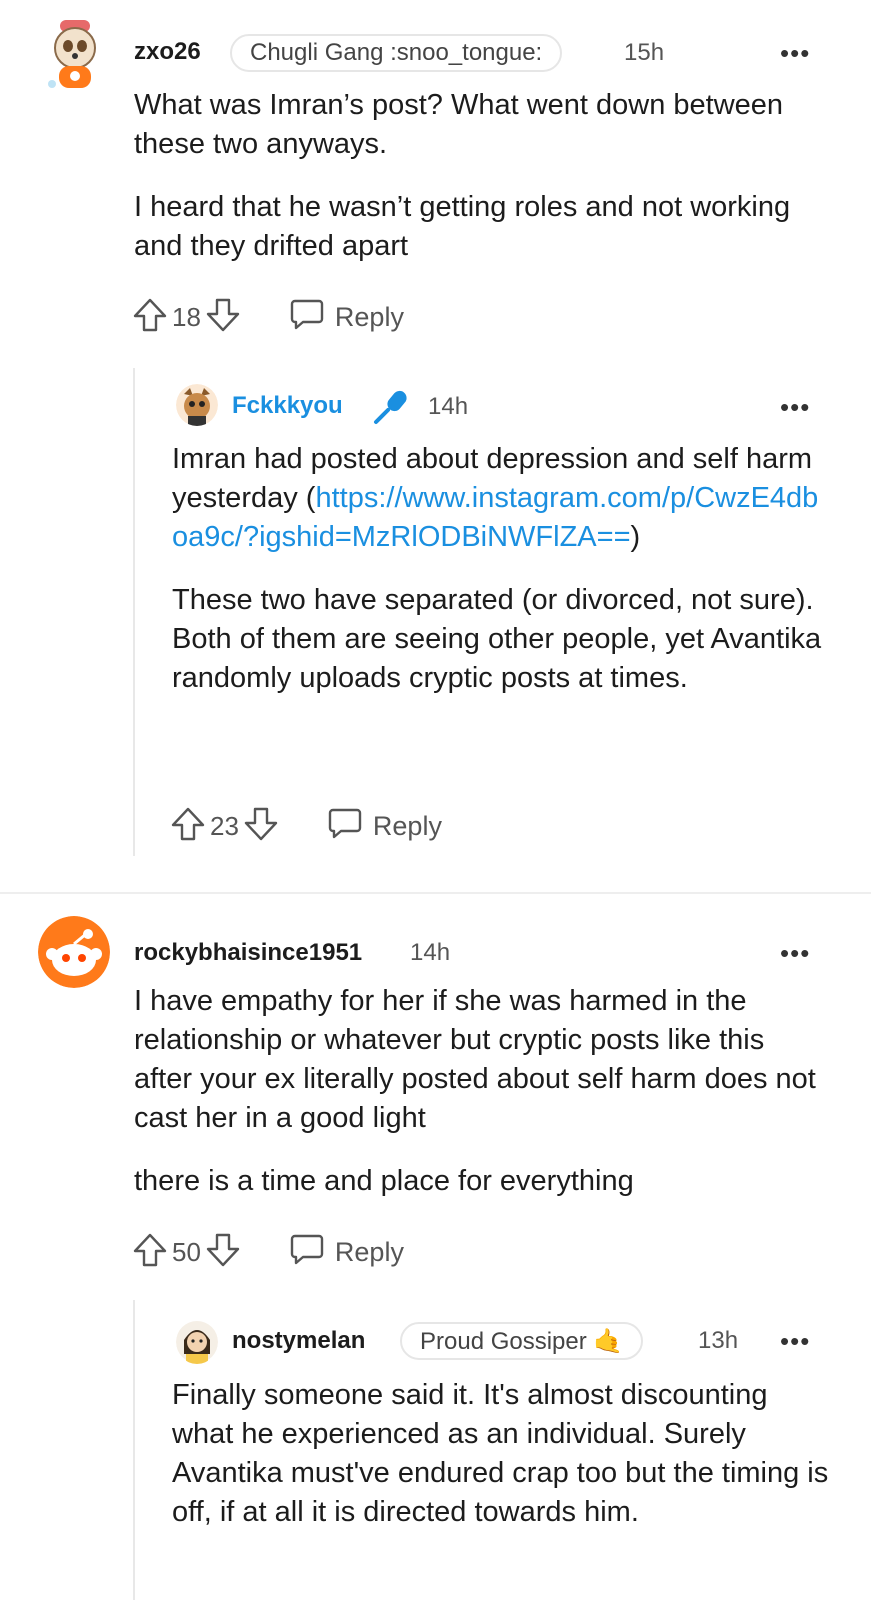 This screenshot has width=871, height=1600. What do you see at coordinates (522, 1341) in the screenshot?
I see `user-flair: Proud Gossiper 🤙` at bounding box center [522, 1341].